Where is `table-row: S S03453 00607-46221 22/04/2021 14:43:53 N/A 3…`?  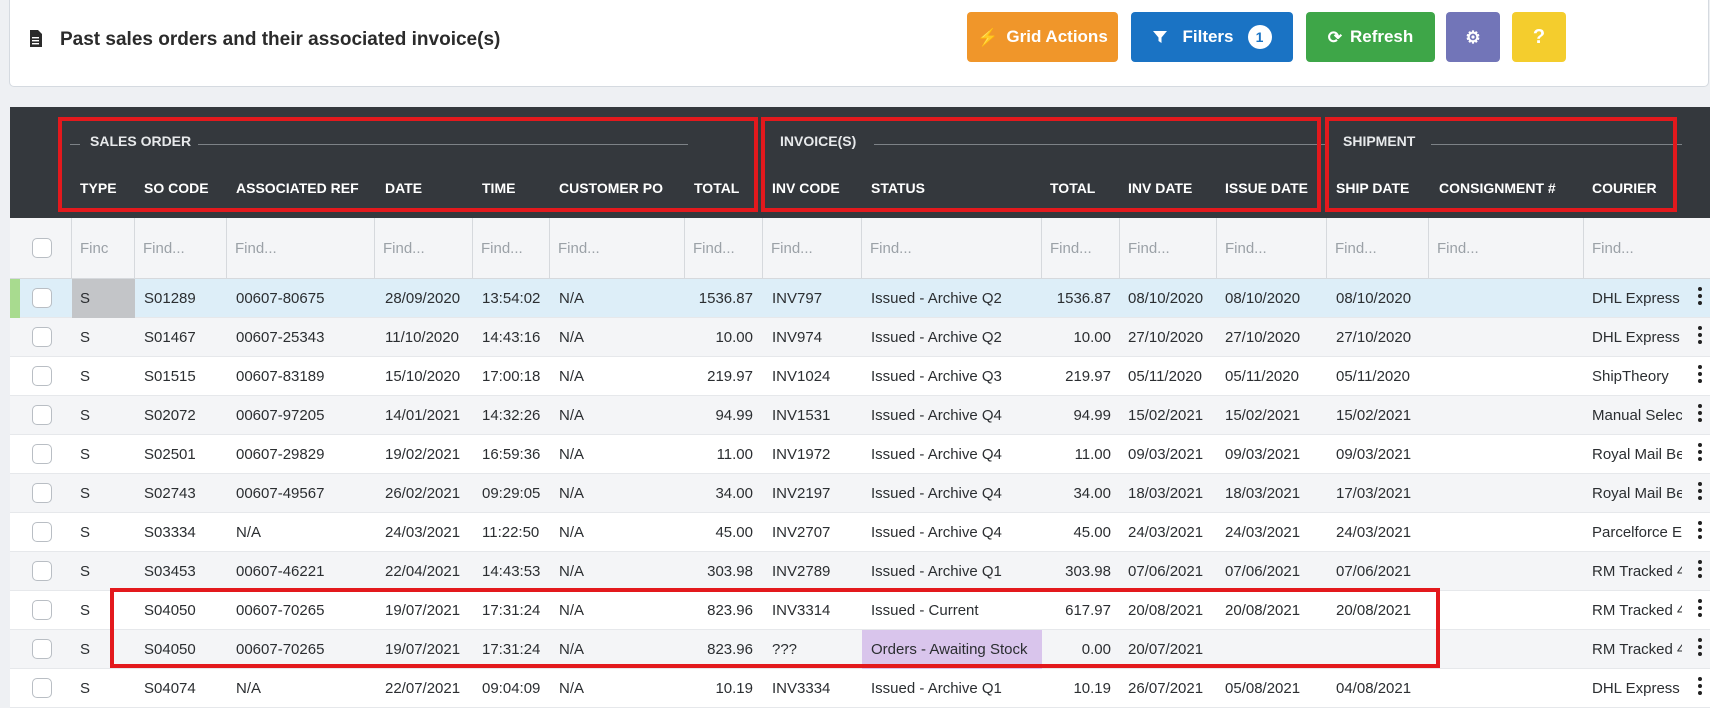
table-row: S S03453 00607-46221 22/04/2021 14:43:53 N/A 3… is located at coordinates (860, 571).